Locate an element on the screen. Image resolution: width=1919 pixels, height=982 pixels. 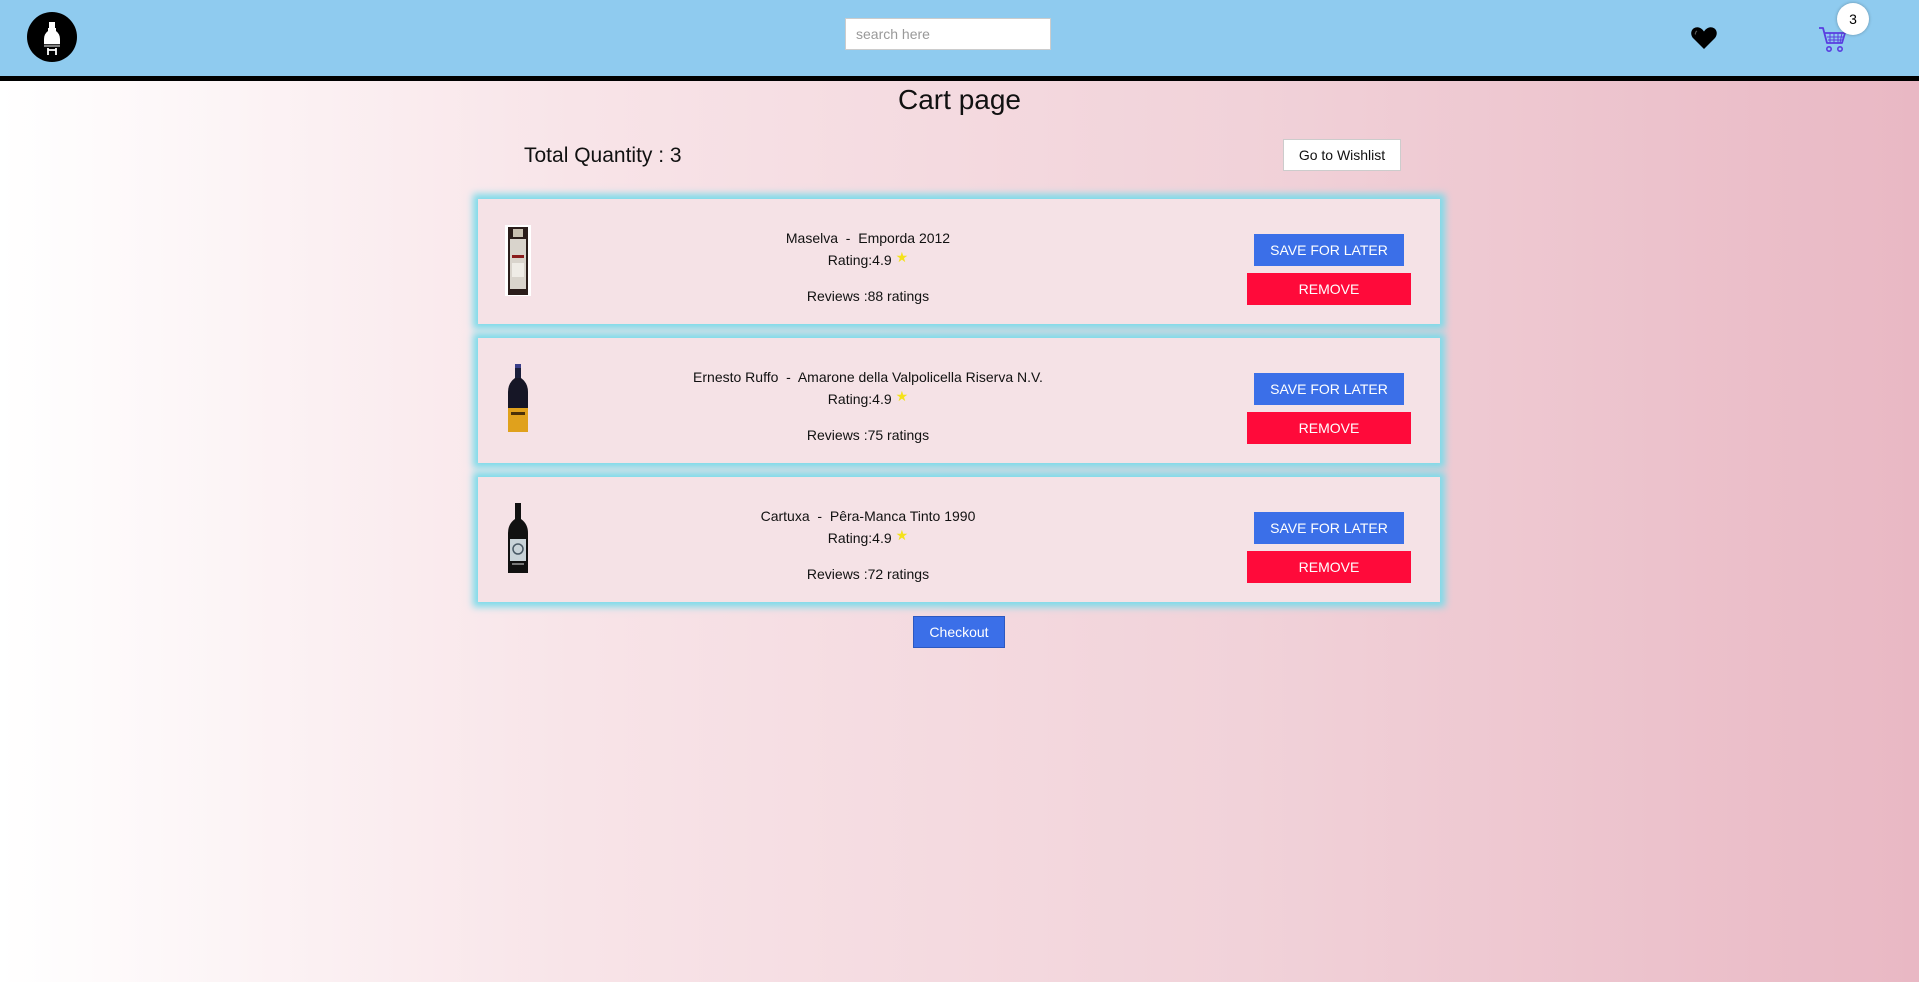
item-name: Cartuxa - Pêra-Manca Tinto 1990 is located at coordinates (868, 516).